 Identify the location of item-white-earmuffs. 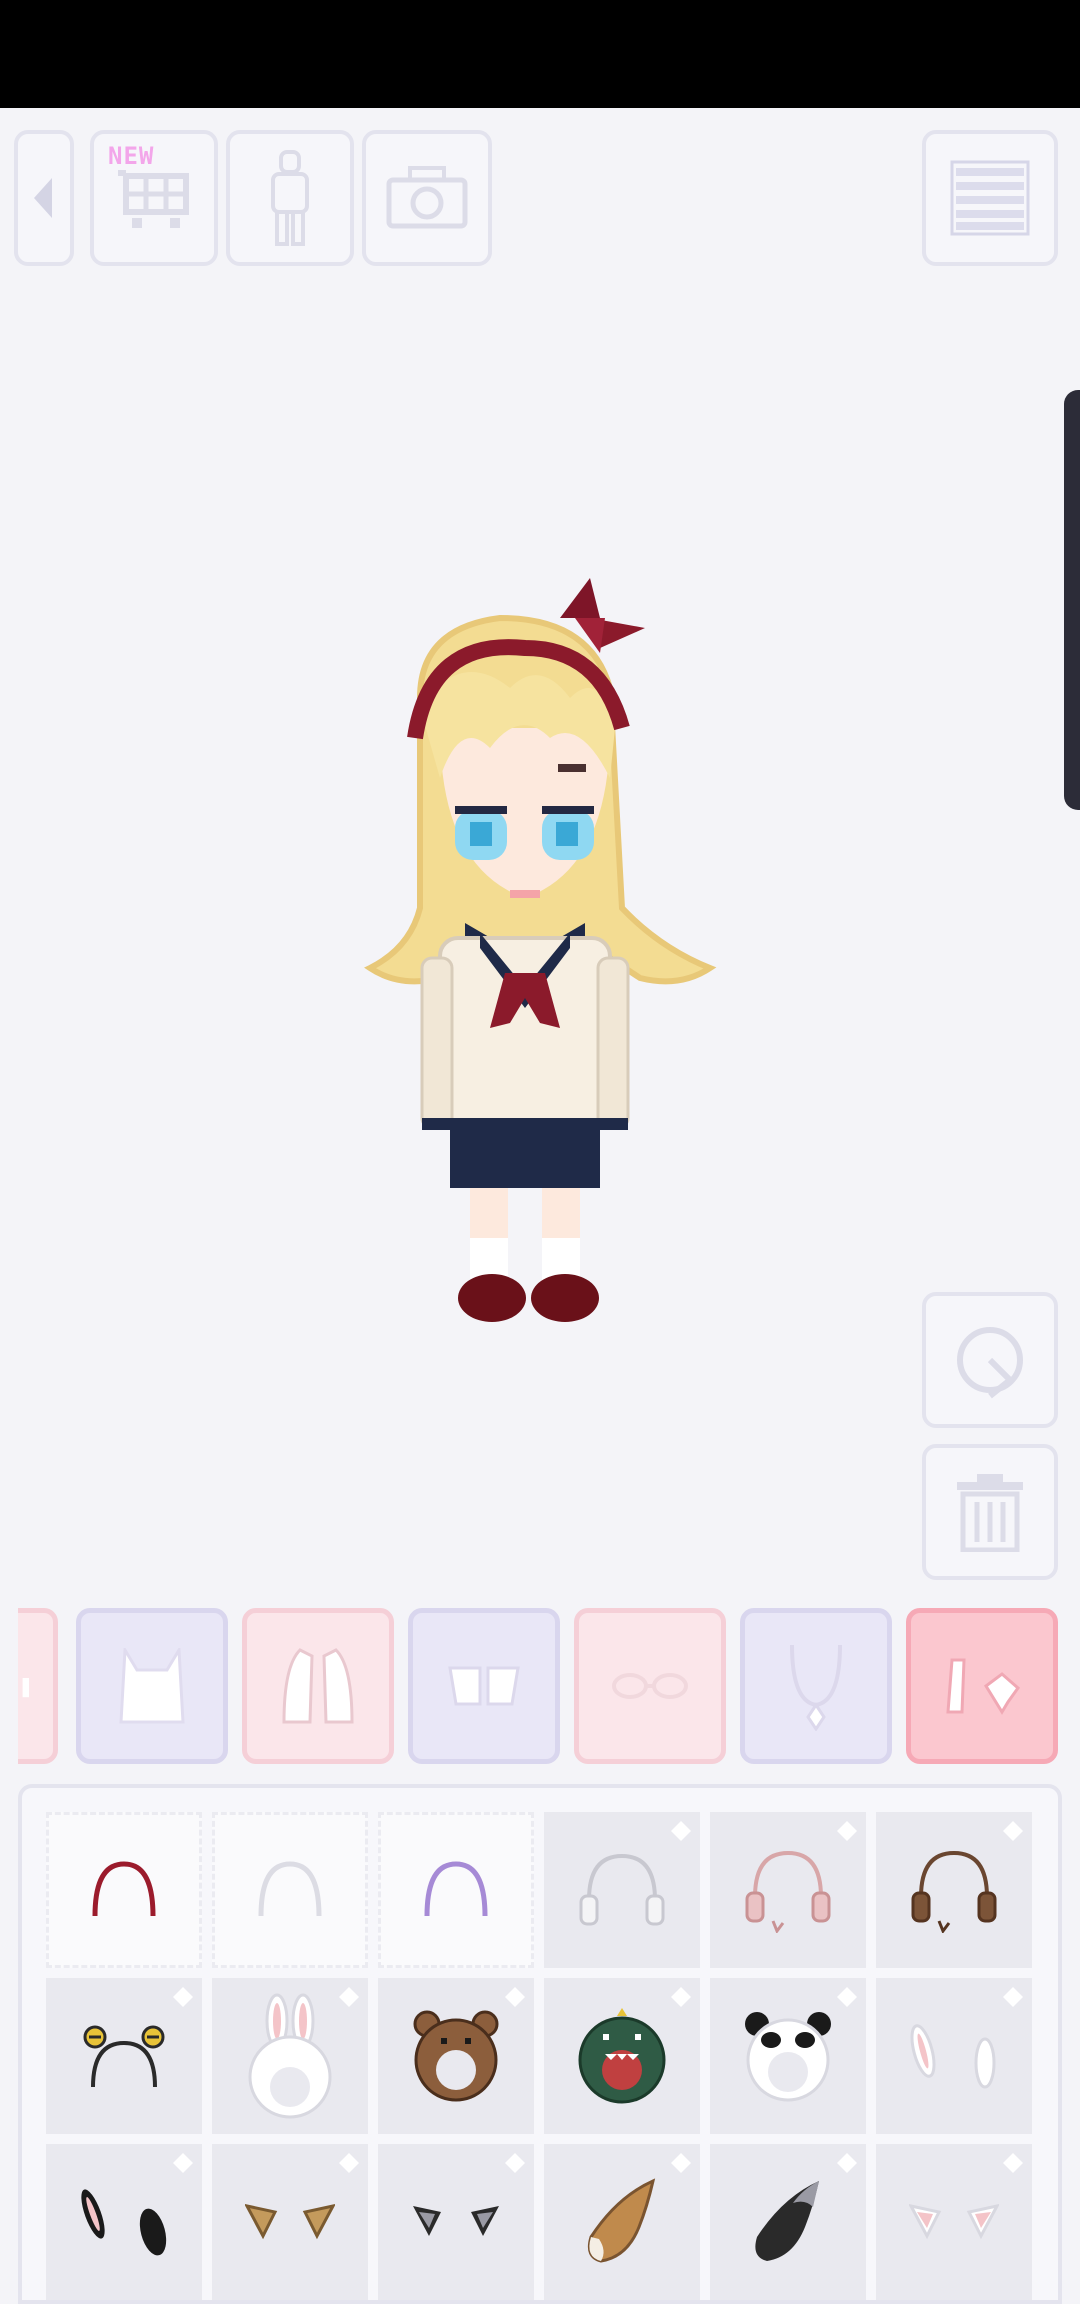
(622, 1890).